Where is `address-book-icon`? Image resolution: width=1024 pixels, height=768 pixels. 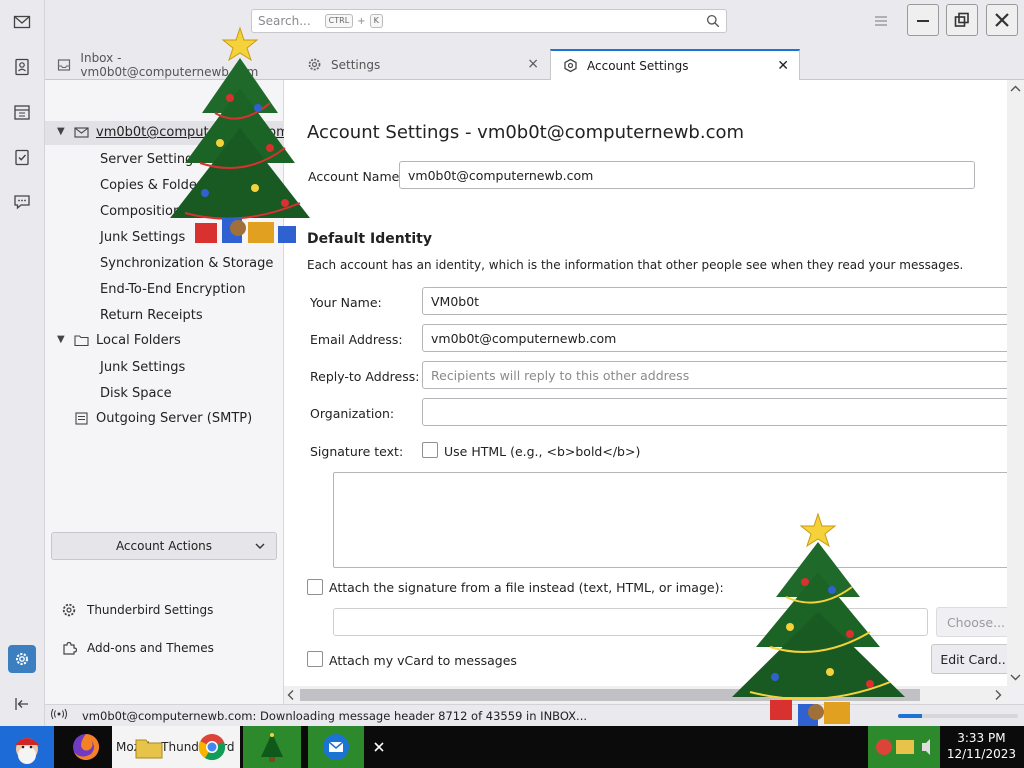 address-book-icon is located at coordinates (22, 67).